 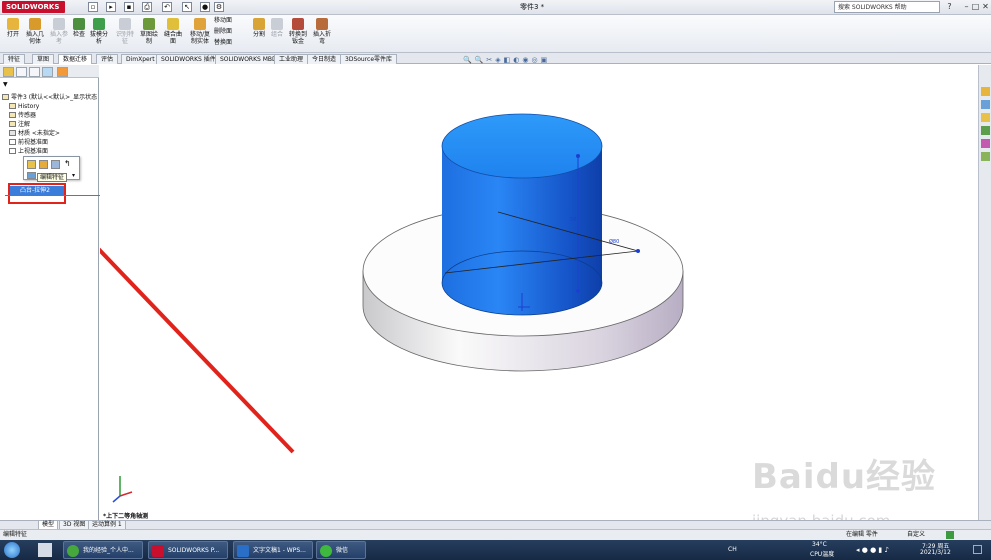 What do you see at coordinates (173, 31) in the screenshot?
I see `knit-surface-tool: 缝合曲面` at bounding box center [173, 31].